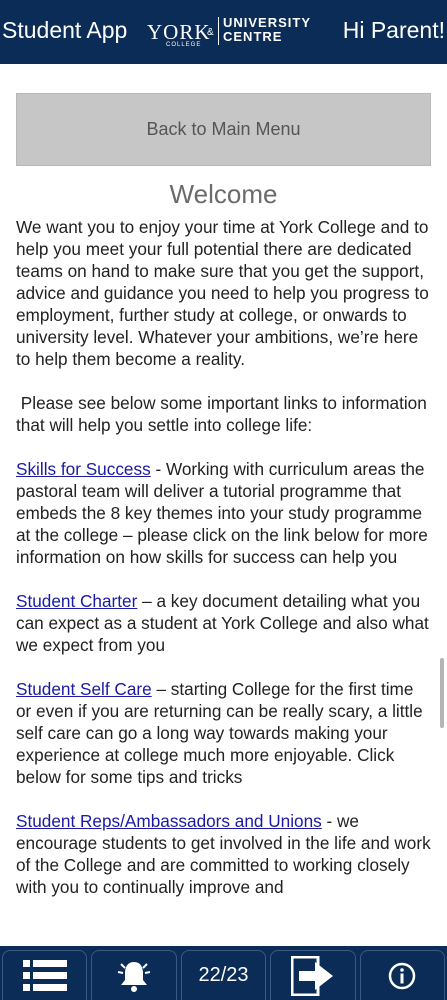 This screenshot has width=447, height=1000. Describe the element at coordinates (393, 30) in the screenshot. I see `greeting: Hi Parent!` at that location.